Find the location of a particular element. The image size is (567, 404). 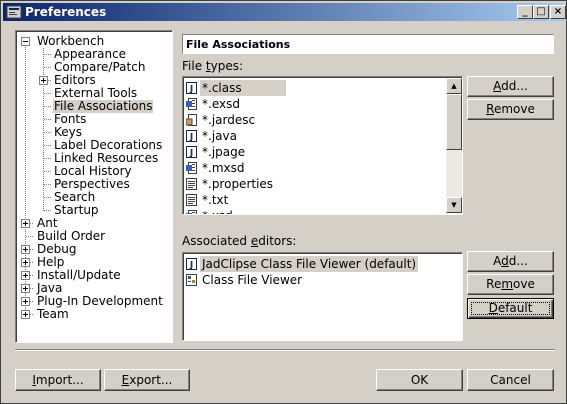

associated-editor-label: JadClipse Class File Viewer (default) is located at coordinates (309, 264).